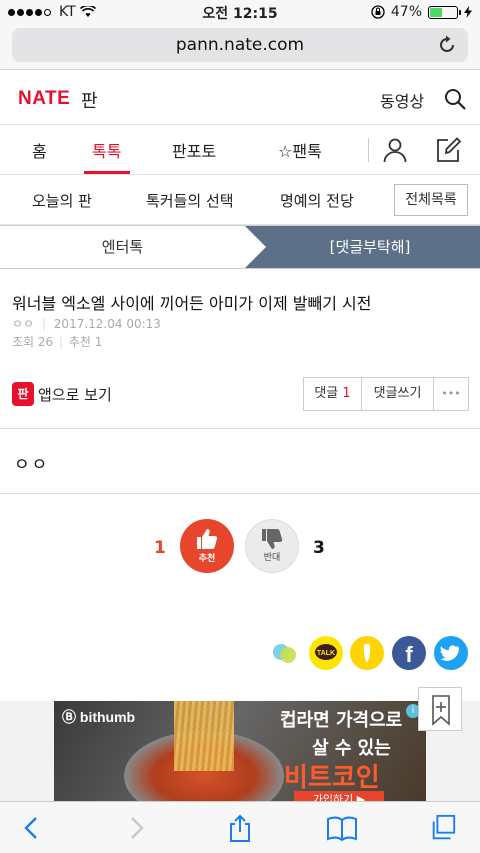  What do you see at coordinates (207, 559) in the screenshot?
I see `recommend-label: 추천` at bounding box center [207, 559].